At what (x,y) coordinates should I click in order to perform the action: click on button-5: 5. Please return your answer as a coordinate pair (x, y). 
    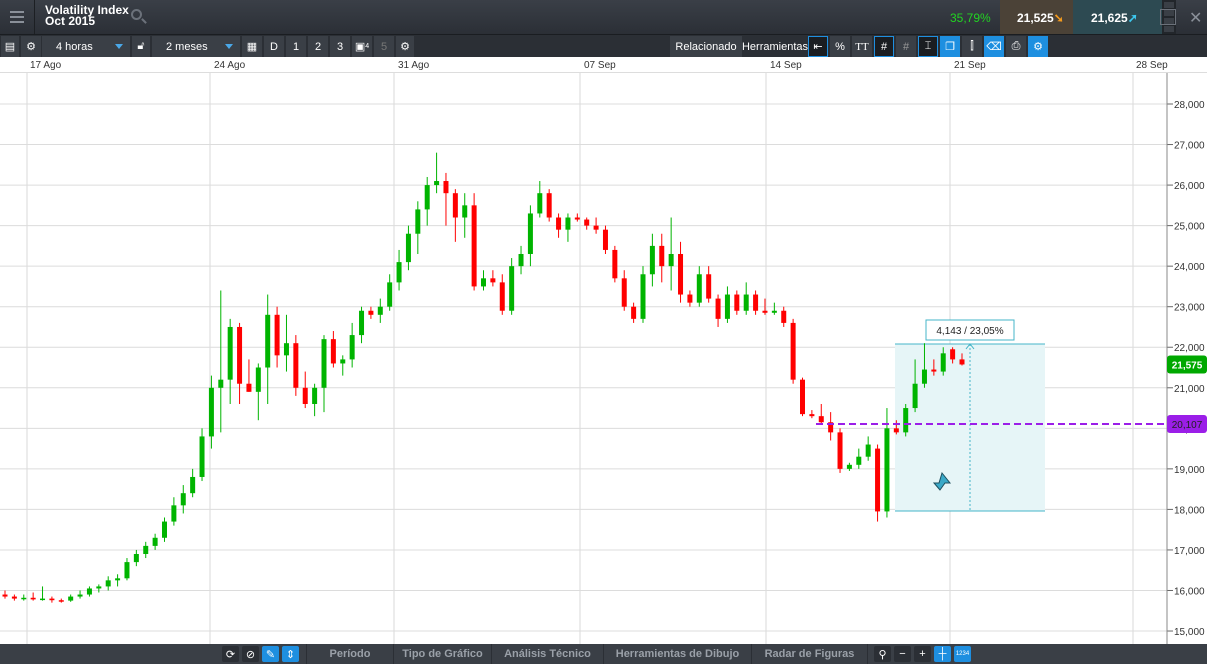
    Looking at the image, I should click on (384, 46).